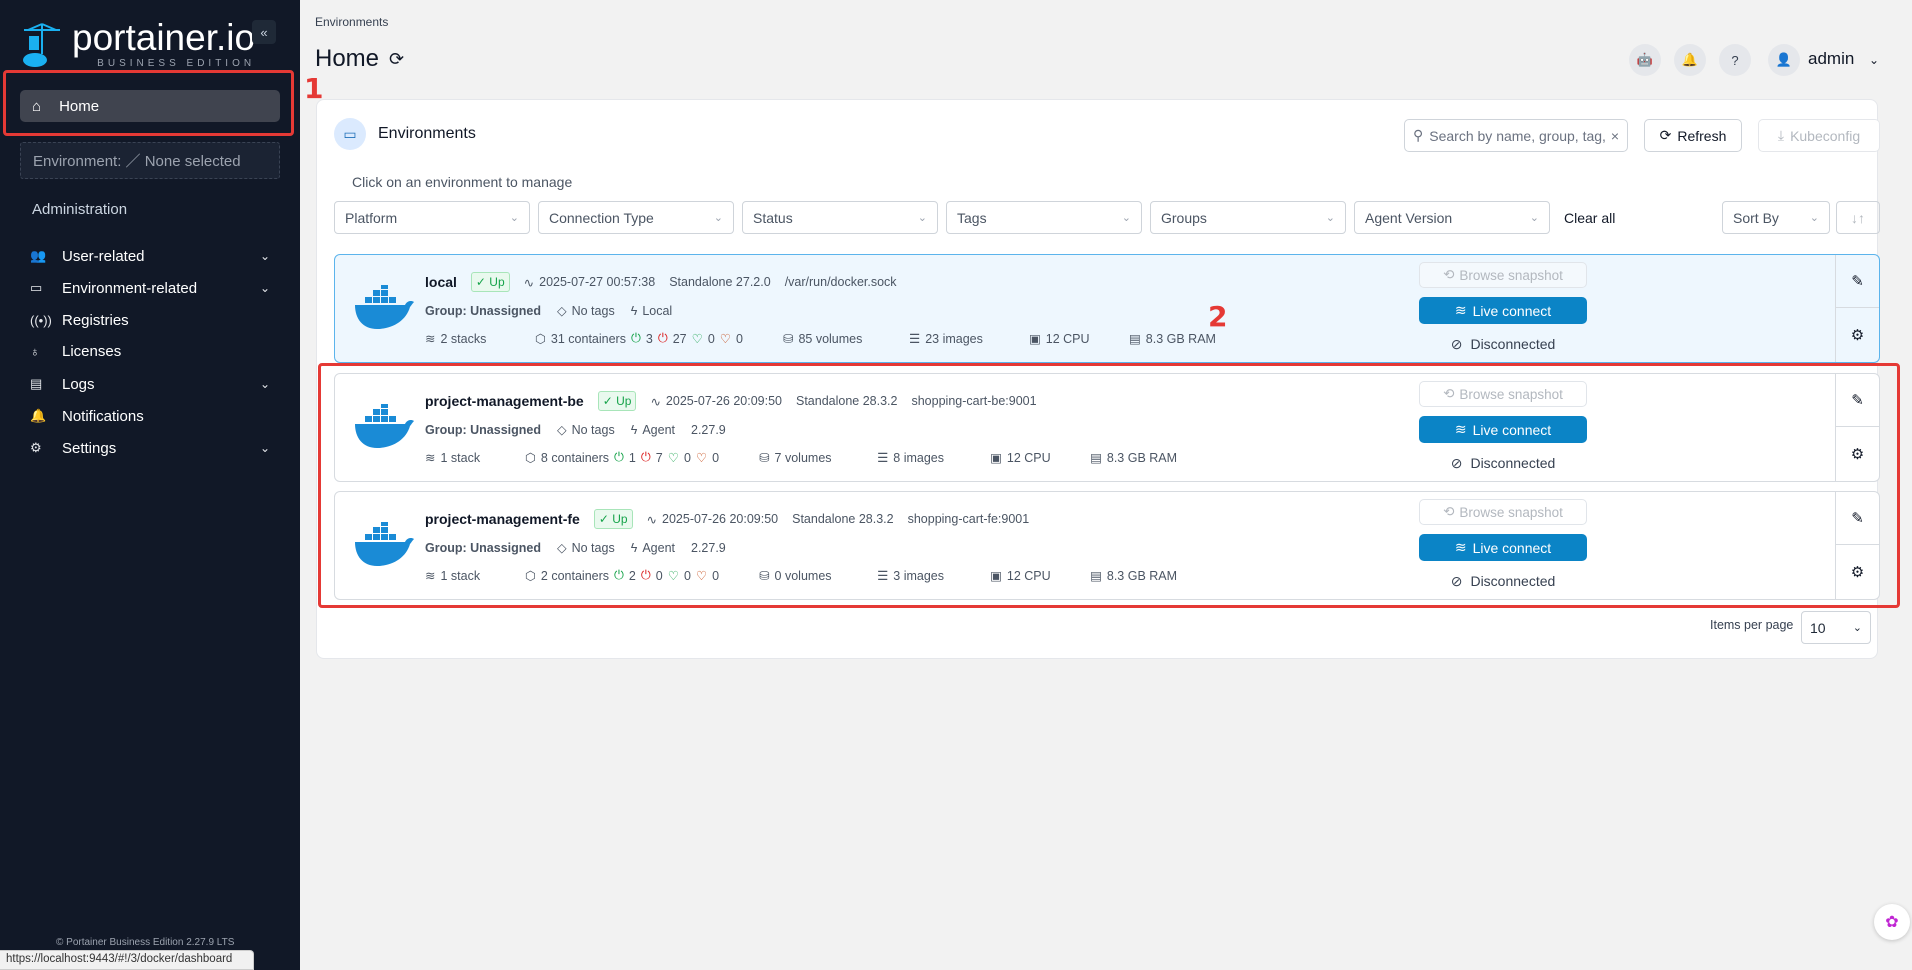  I want to click on filter-tags: Tags ⌄, so click(1044, 217).